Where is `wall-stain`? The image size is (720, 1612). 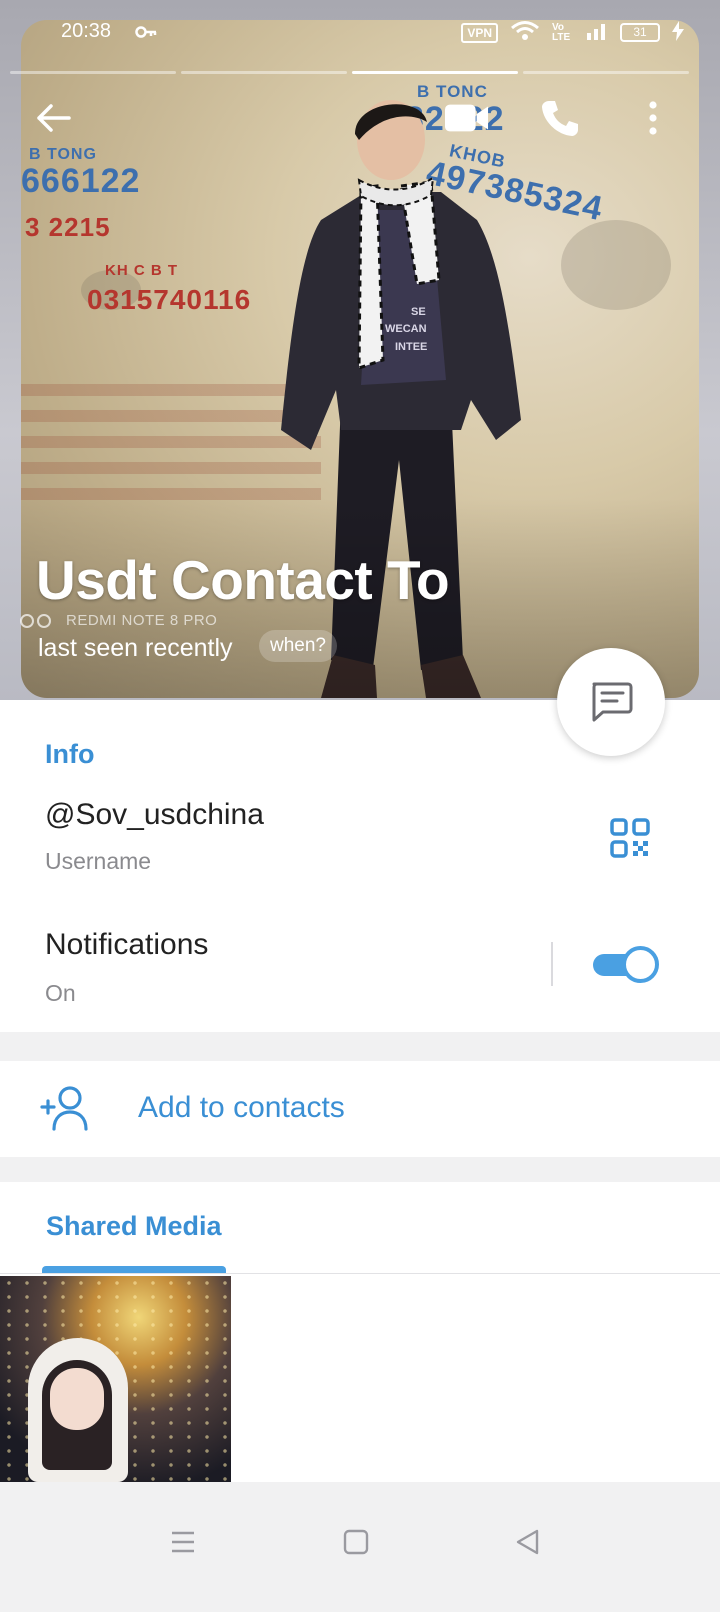
wall-stain is located at coordinates (616, 265).